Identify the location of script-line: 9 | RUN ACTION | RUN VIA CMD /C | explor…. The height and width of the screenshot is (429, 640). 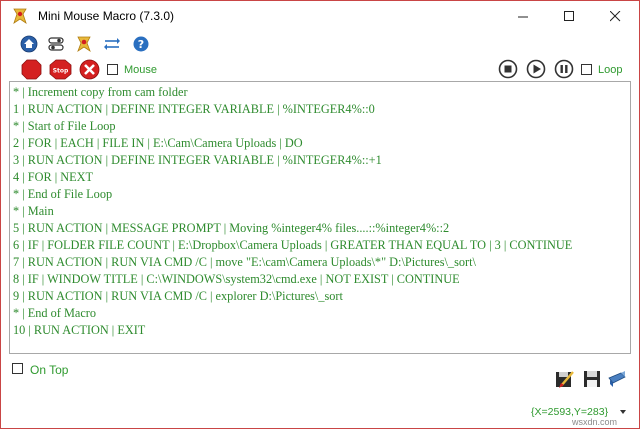
(178, 296).